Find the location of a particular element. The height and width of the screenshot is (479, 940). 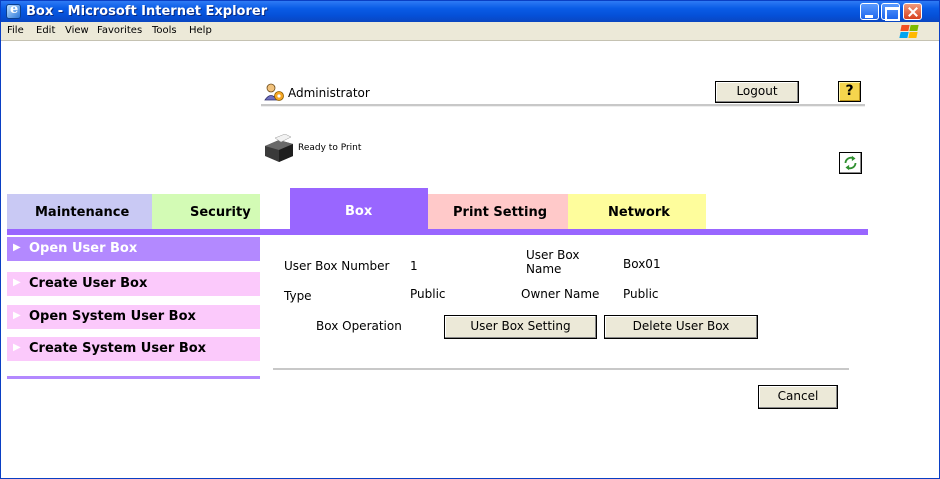

menu-file: File is located at coordinates (15, 30).